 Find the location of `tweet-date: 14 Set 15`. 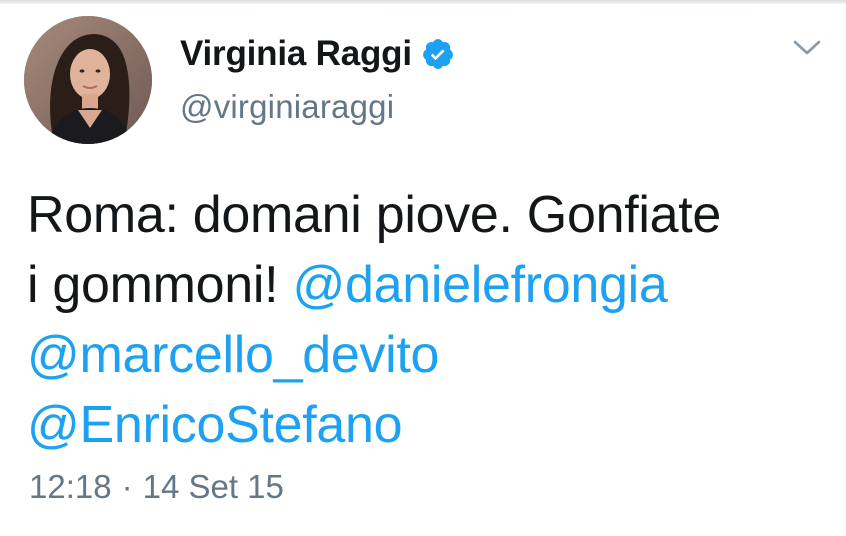

tweet-date: 14 Set 15 is located at coordinates (213, 486).